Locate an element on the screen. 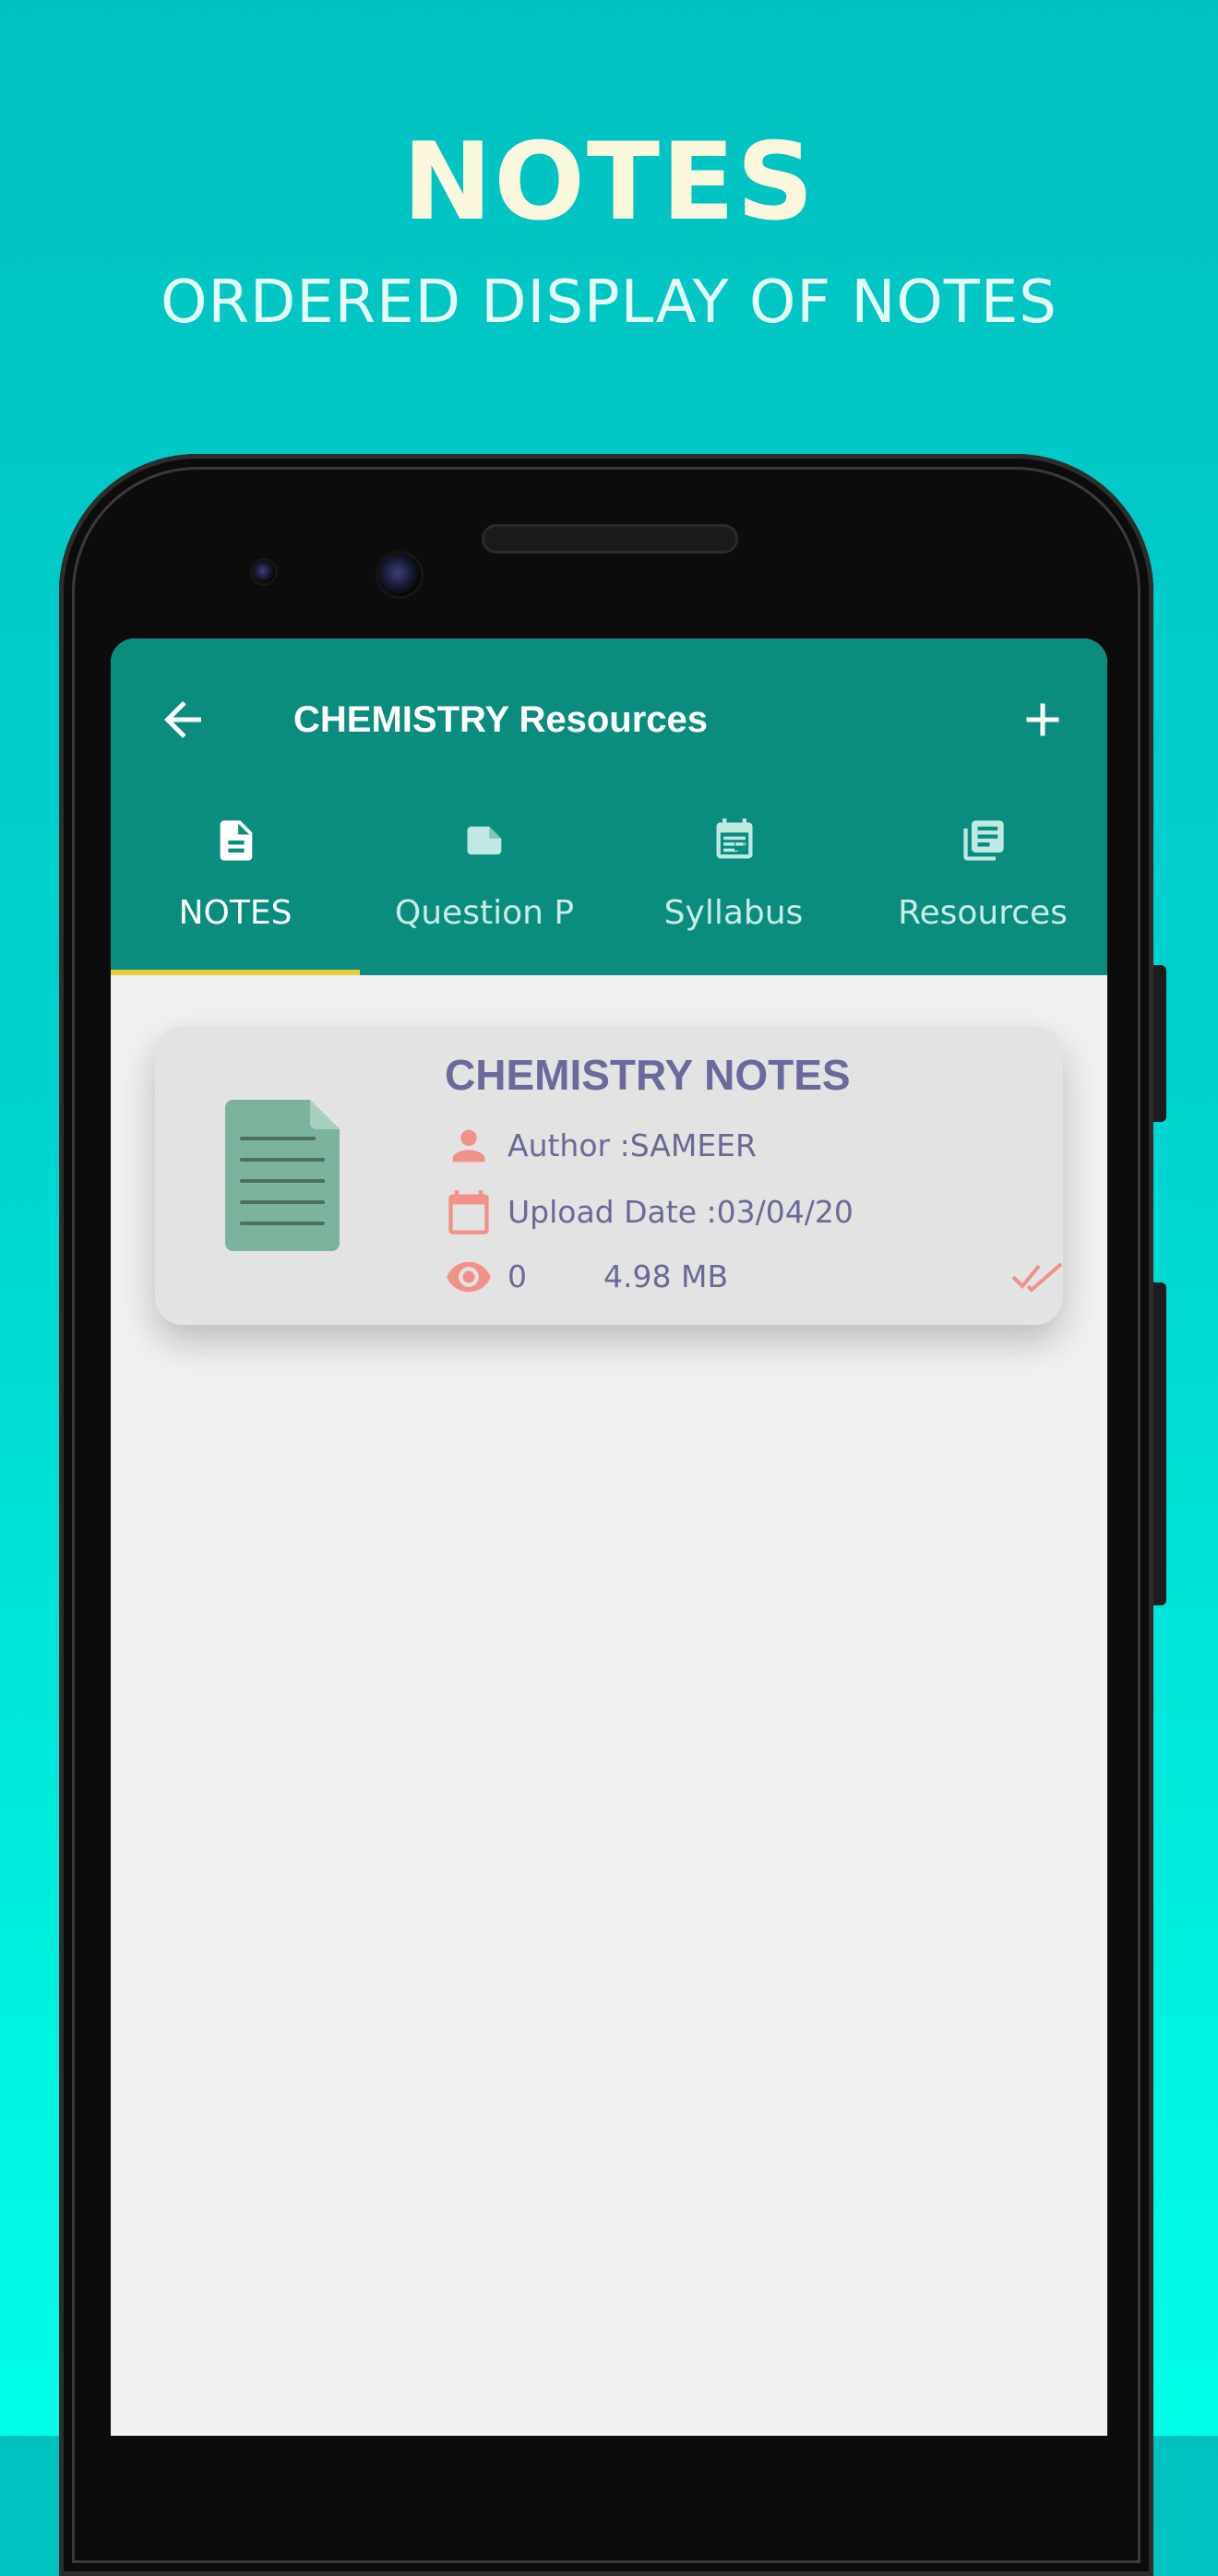 The image size is (1218, 2576). note-title: CHEMISTRY NOTES is located at coordinates (648, 1075).